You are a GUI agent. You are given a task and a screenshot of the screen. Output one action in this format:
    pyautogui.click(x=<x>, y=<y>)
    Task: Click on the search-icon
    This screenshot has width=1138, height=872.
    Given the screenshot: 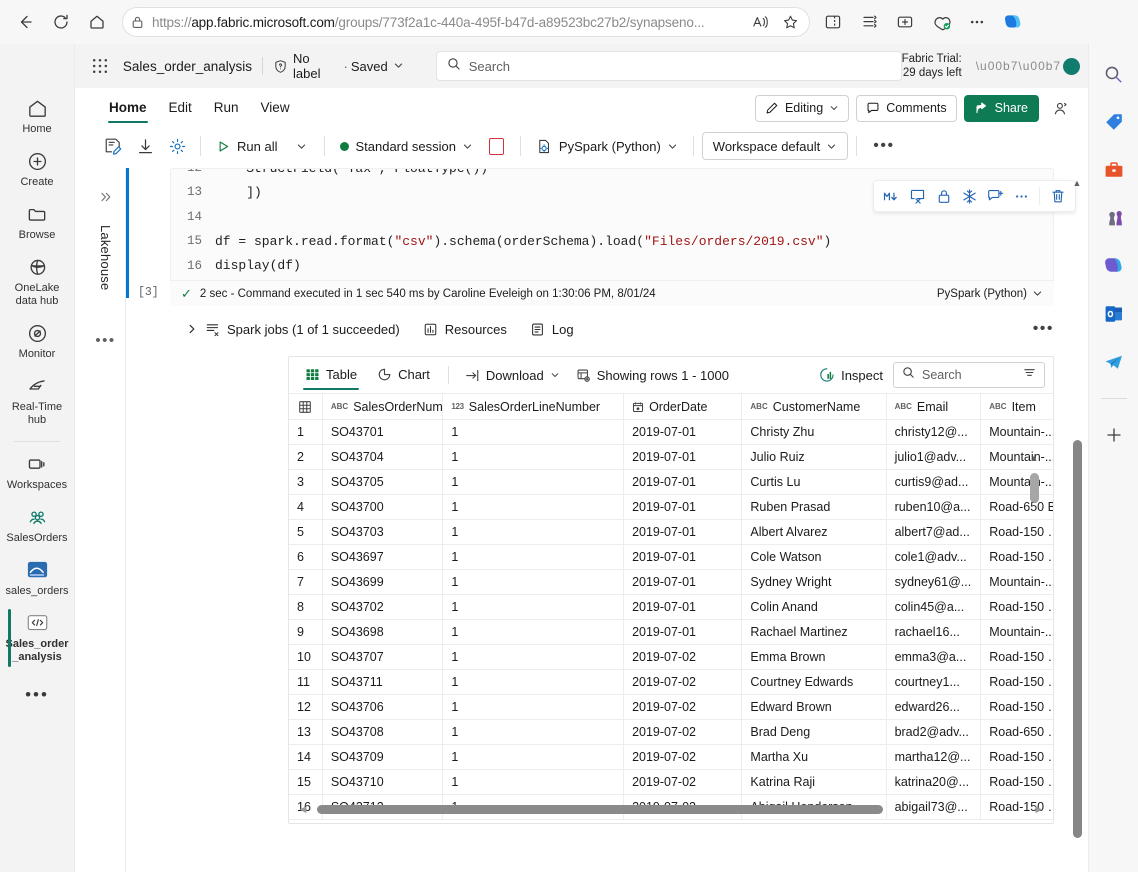 What is the action you would take?
    pyautogui.click(x=1114, y=74)
    